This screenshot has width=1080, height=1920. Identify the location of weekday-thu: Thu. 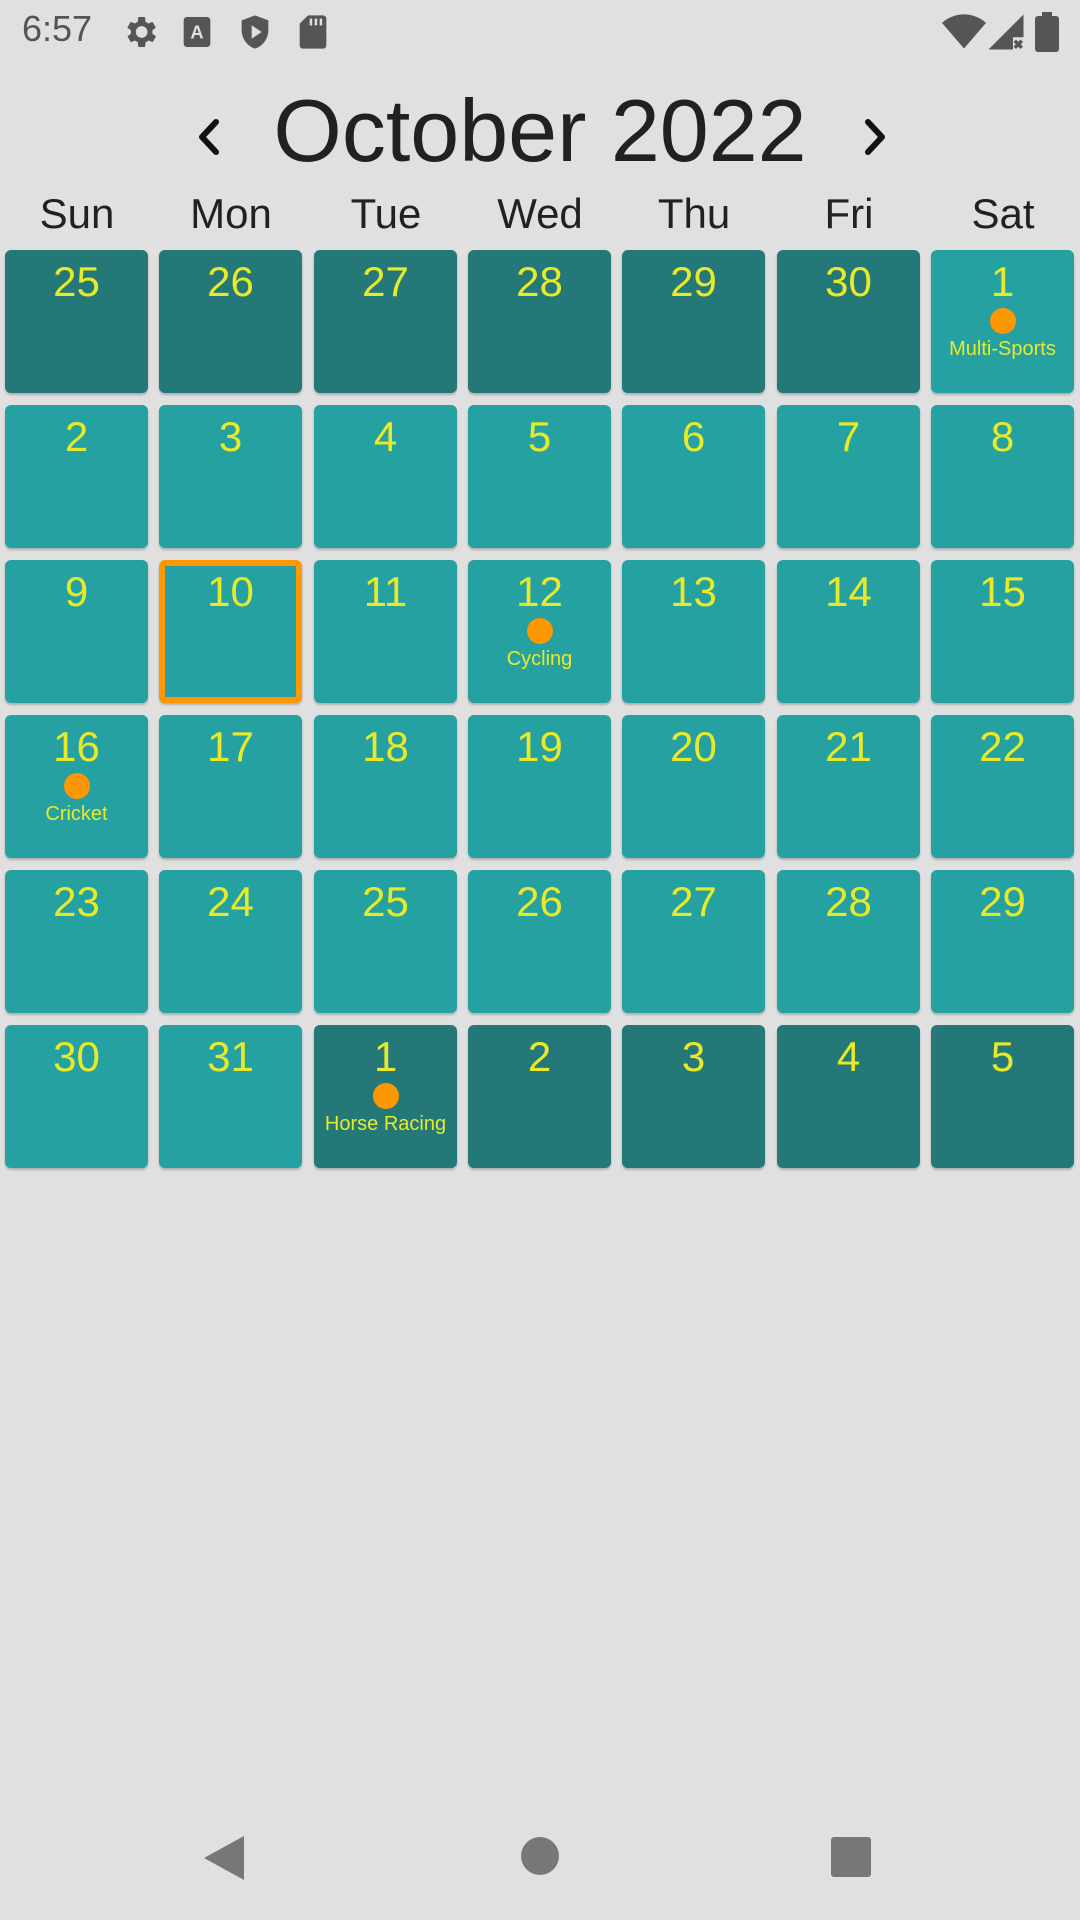
(694, 213).